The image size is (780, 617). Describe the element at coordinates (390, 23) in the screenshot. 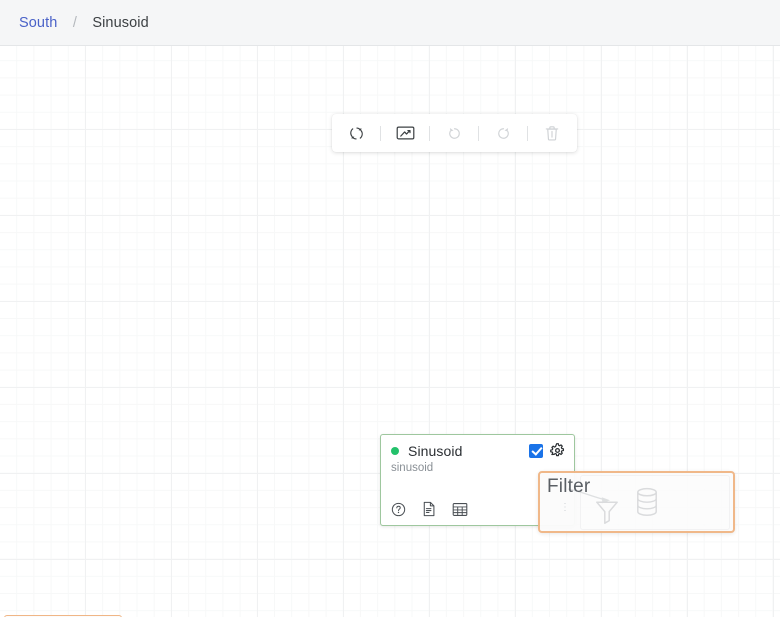

I see `header-bar: South / Sinusoid` at that location.